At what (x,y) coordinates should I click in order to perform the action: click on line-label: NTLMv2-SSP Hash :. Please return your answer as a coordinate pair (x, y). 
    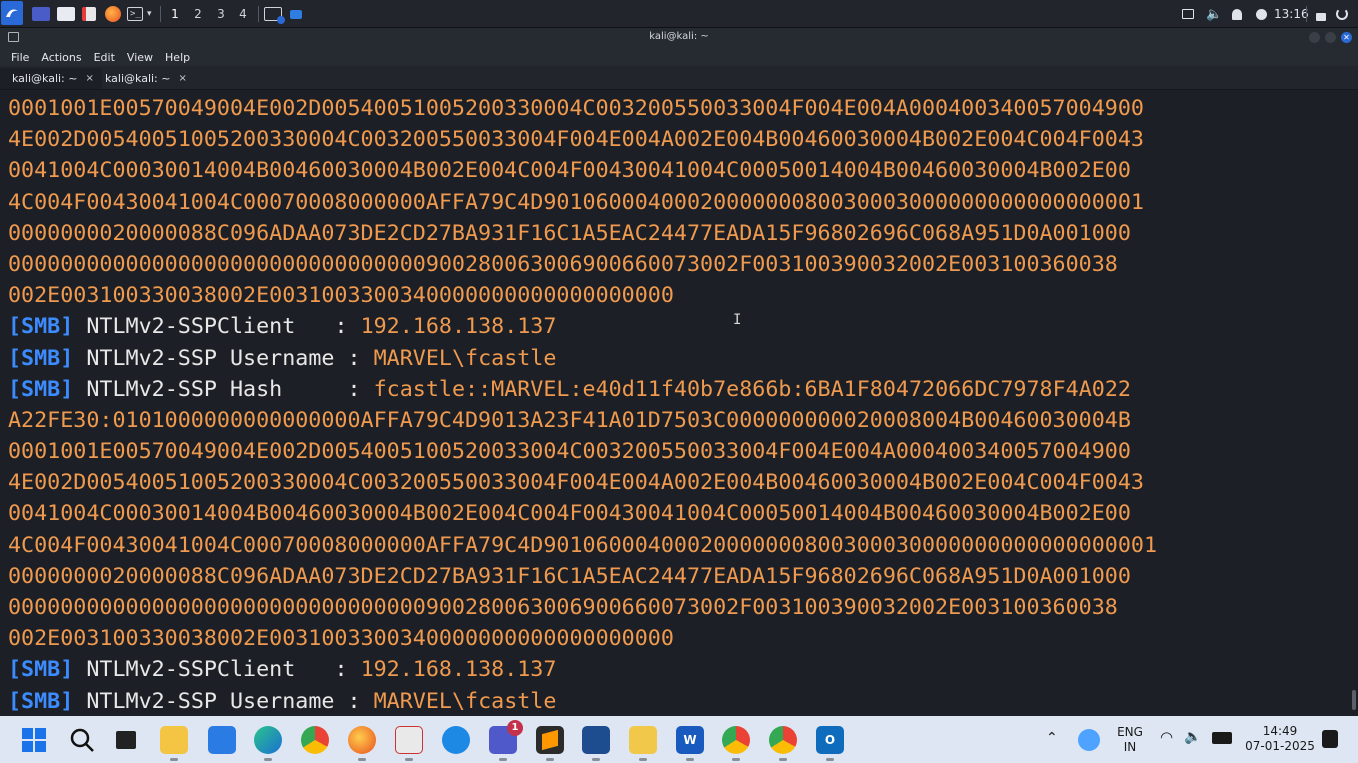
    Looking at the image, I should click on (230, 389).